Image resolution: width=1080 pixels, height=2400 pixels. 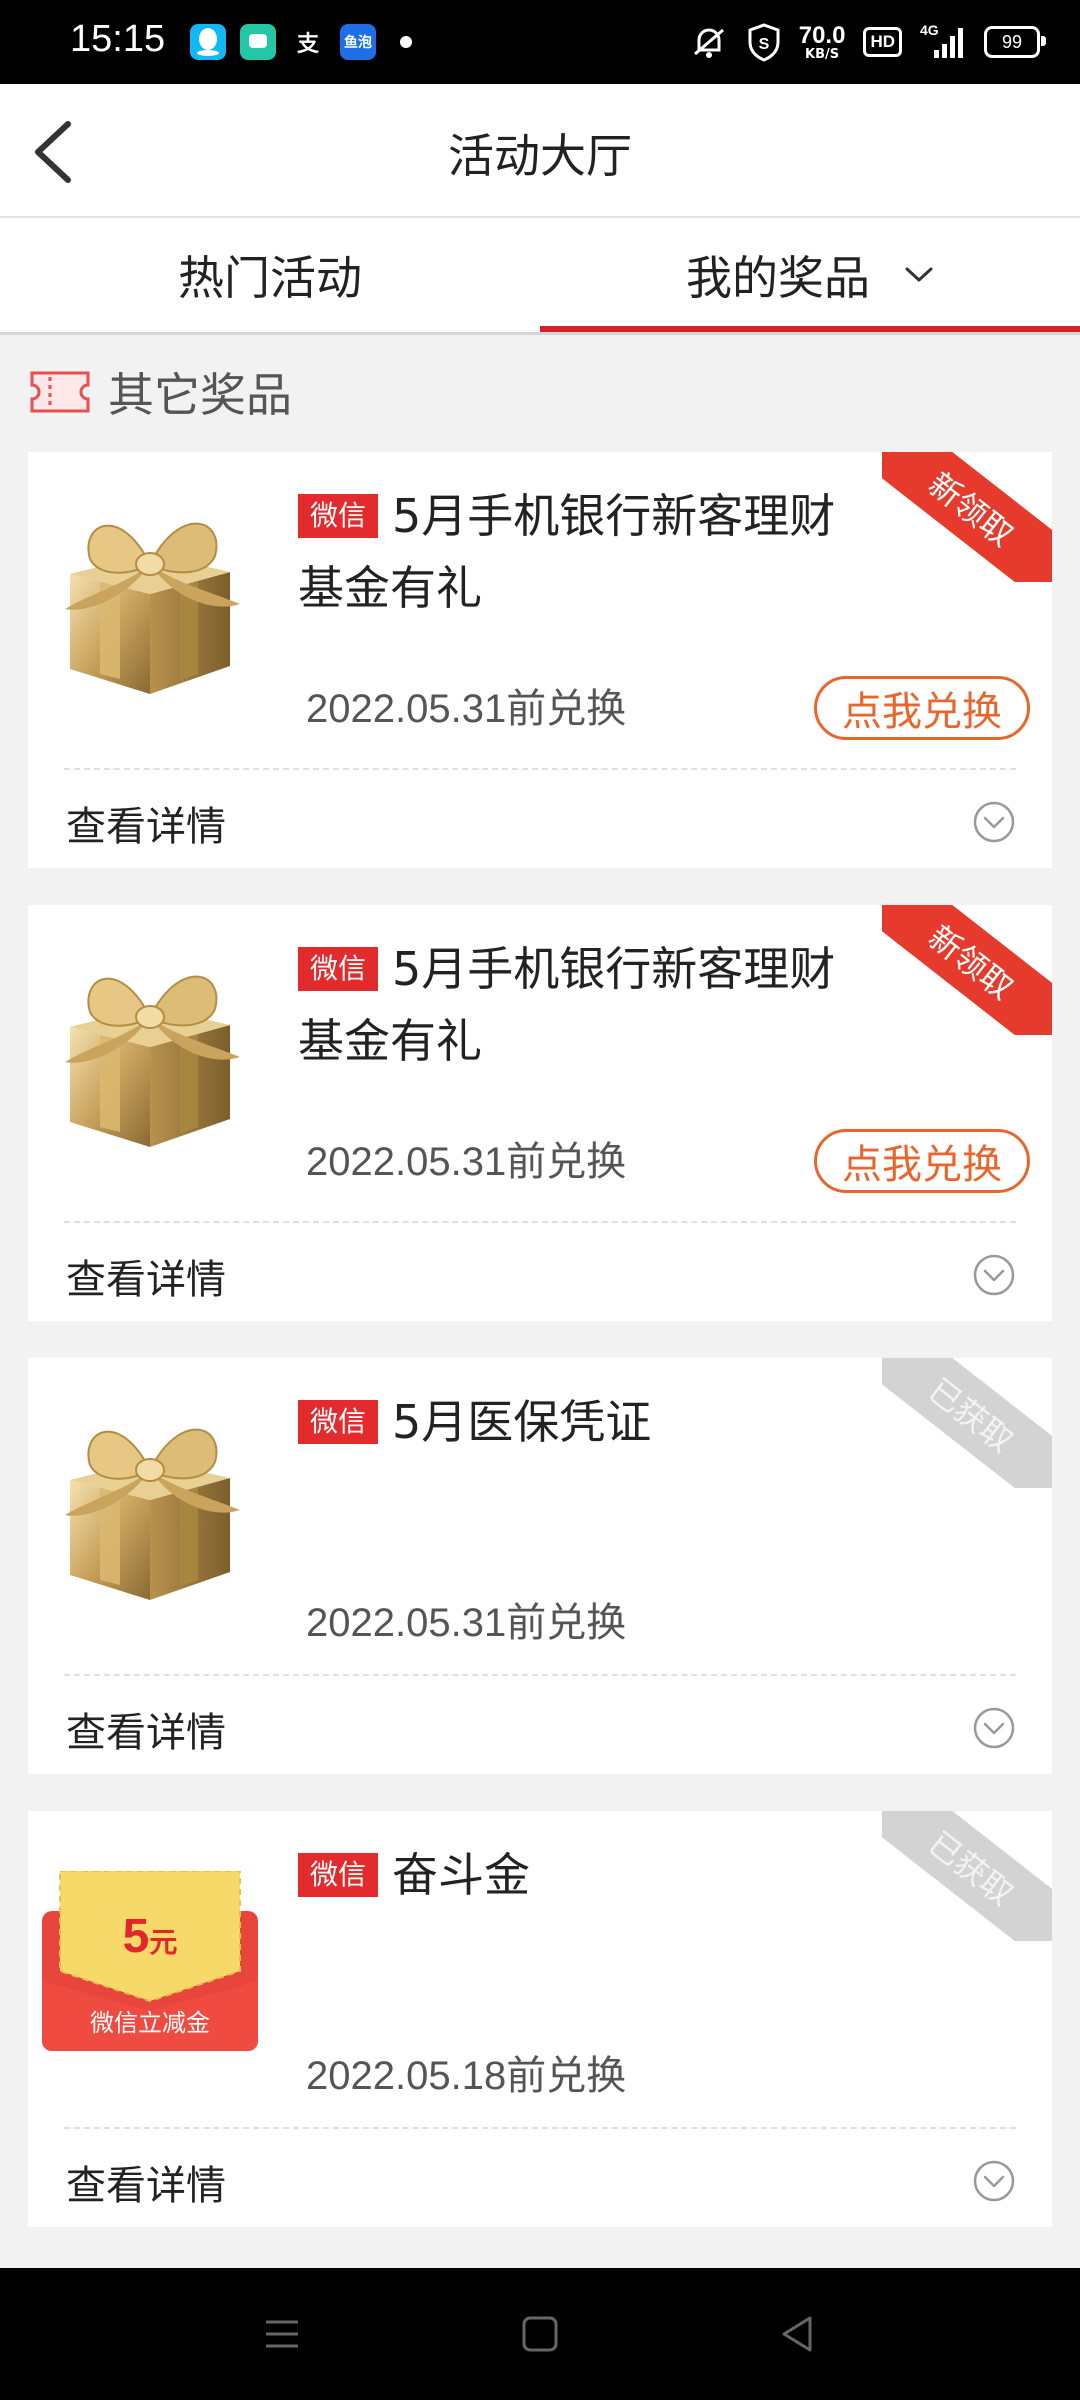 What do you see at coordinates (919, 274) in the screenshot?
I see `chevron-down-icon` at bounding box center [919, 274].